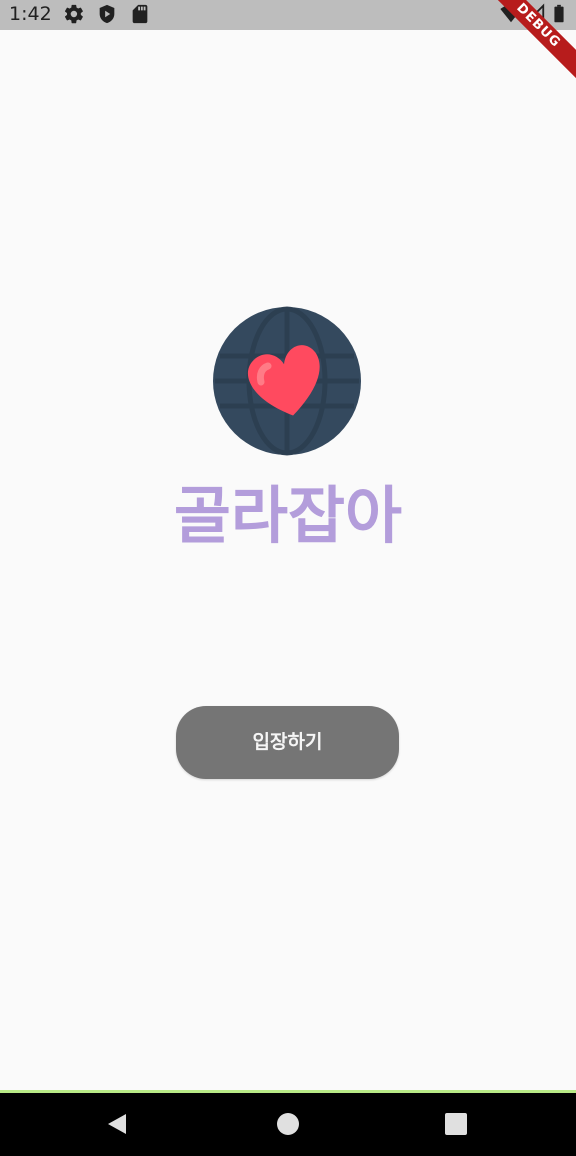  Describe the element at coordinates (288, 515) in the screenshot. I see `app-title: 골라잡아` at that location.